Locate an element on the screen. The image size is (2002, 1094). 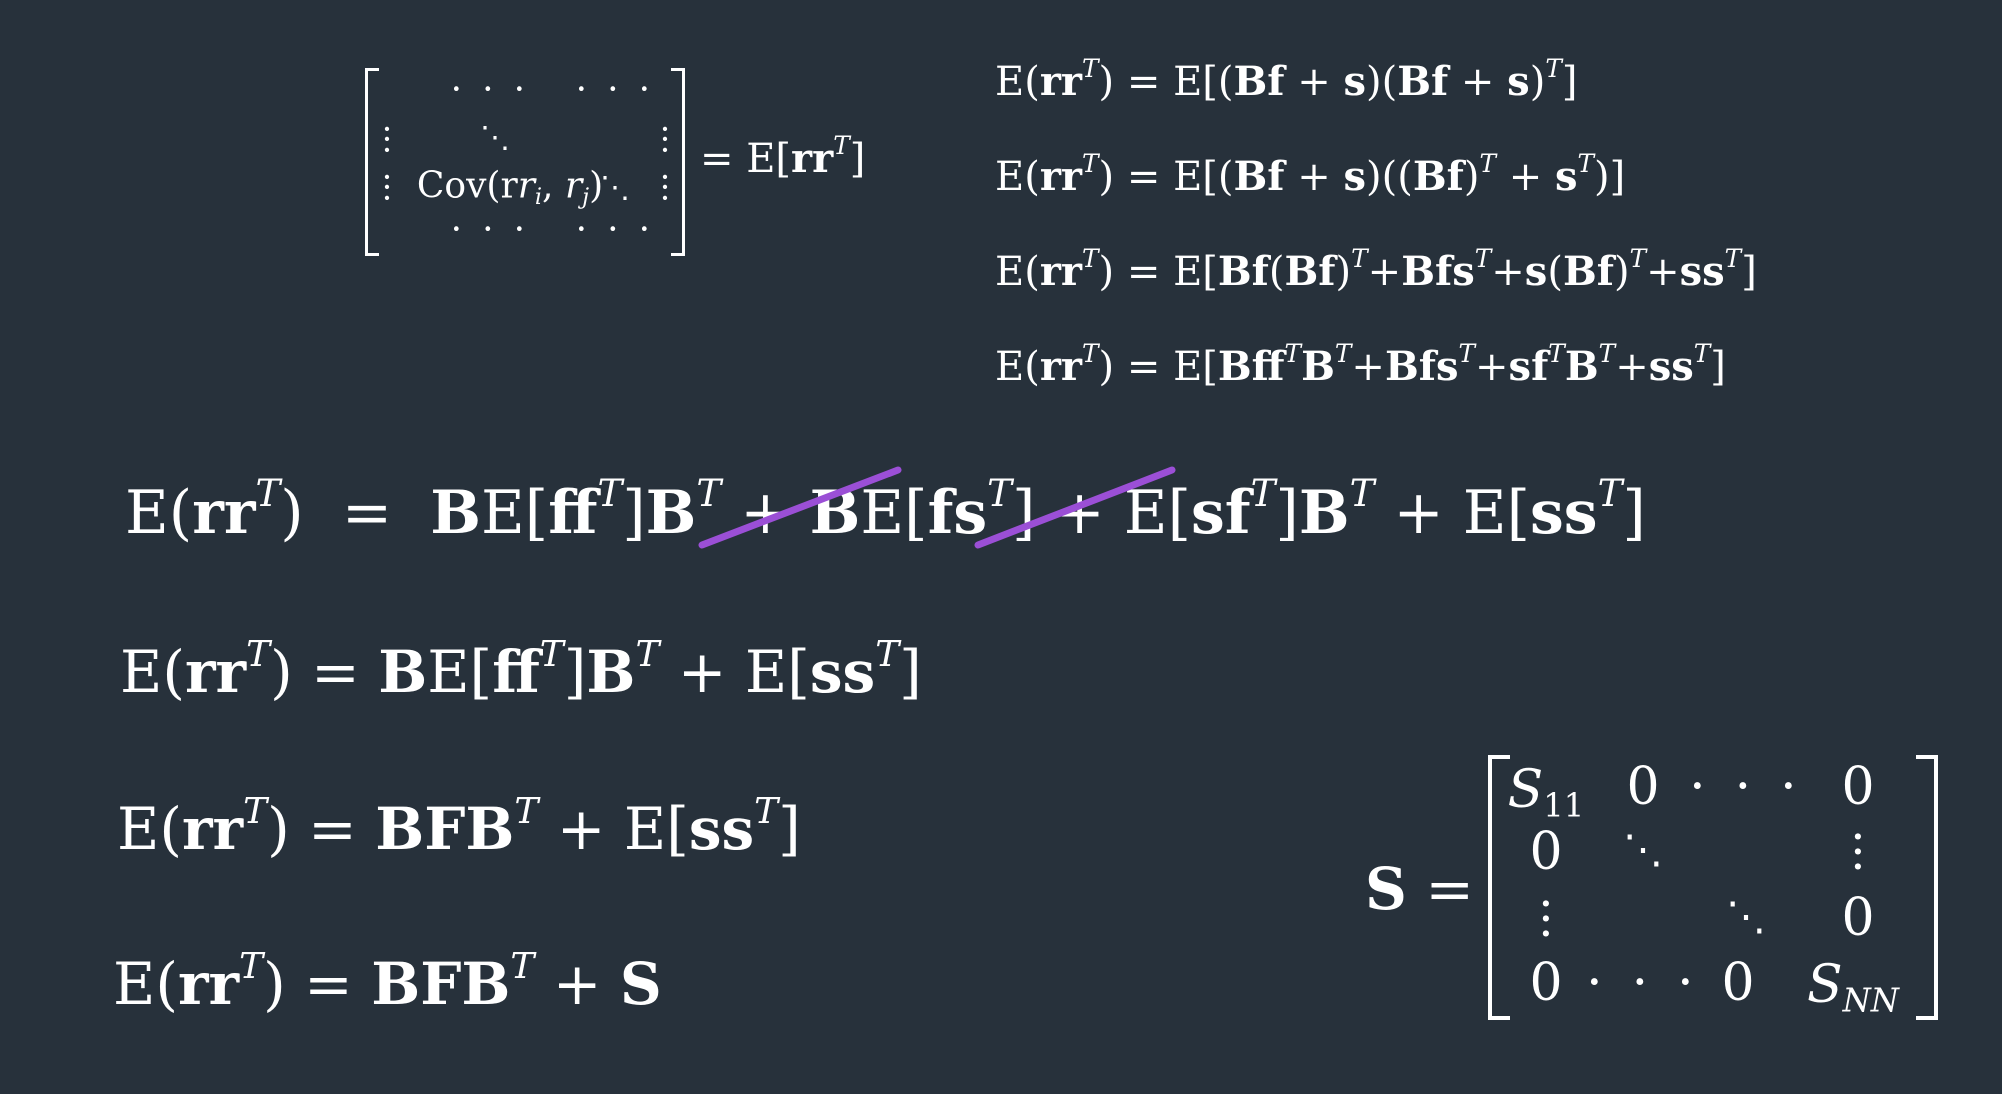
main-equation-2: E(rrT) = BE[ffT]BT + E[ssT] is located at coordinates (521, 670).